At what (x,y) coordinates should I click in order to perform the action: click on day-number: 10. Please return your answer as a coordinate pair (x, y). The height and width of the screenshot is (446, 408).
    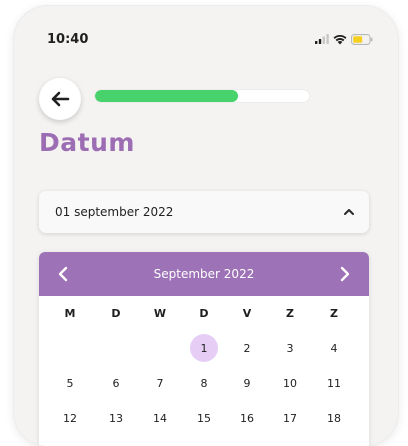
    Looking at the image, I should click on (290, 383).